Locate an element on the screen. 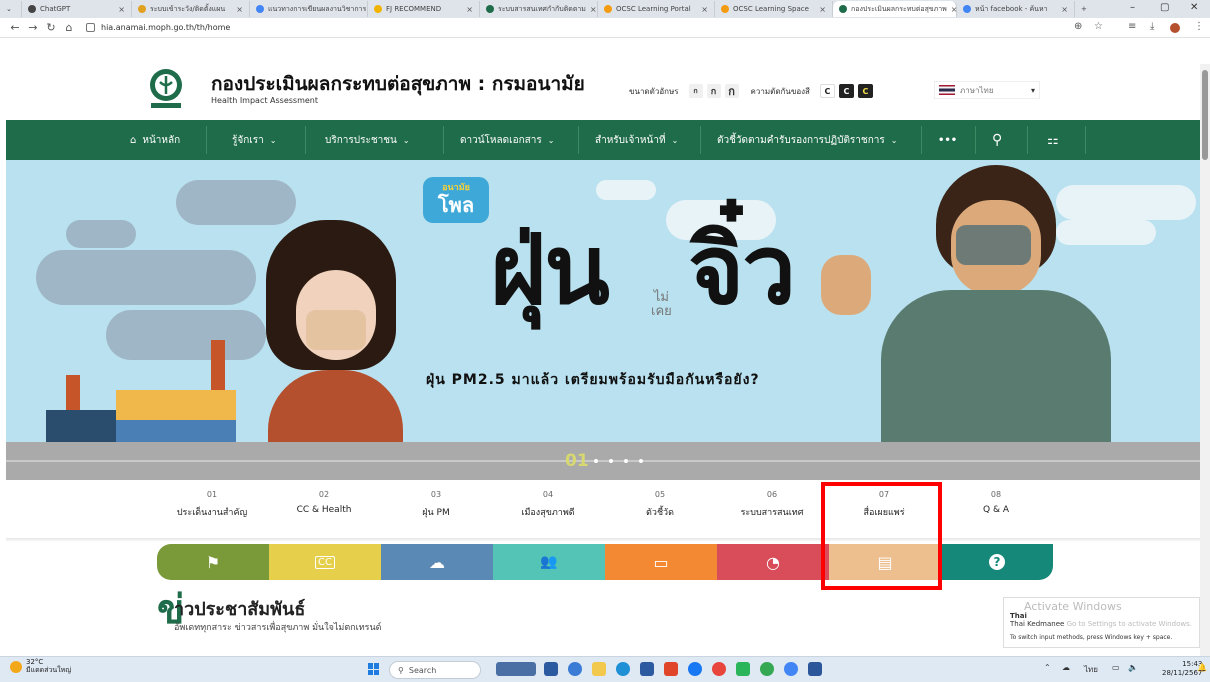 This screenshot has height=682, width=1210. nav-services: บริการประชาชน ⌄ is located at coordinates (367, 140).